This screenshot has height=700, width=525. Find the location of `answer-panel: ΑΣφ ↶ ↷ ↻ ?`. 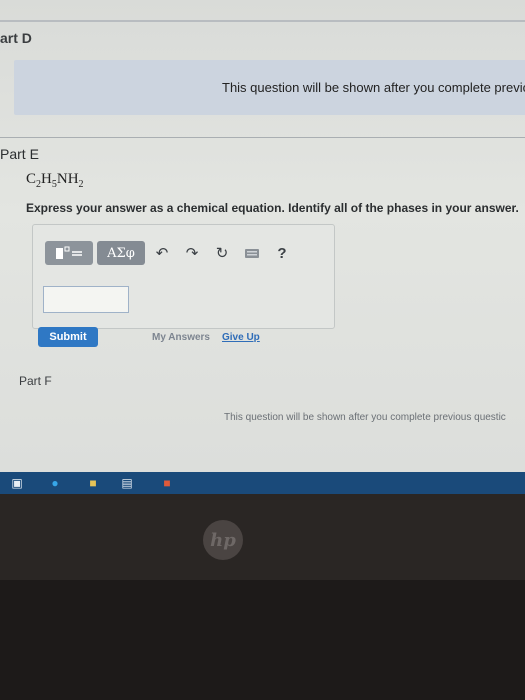

answer-panel: ΑΣφ ↶ ↷ ↻ ? is located at coordinates (183, 276).